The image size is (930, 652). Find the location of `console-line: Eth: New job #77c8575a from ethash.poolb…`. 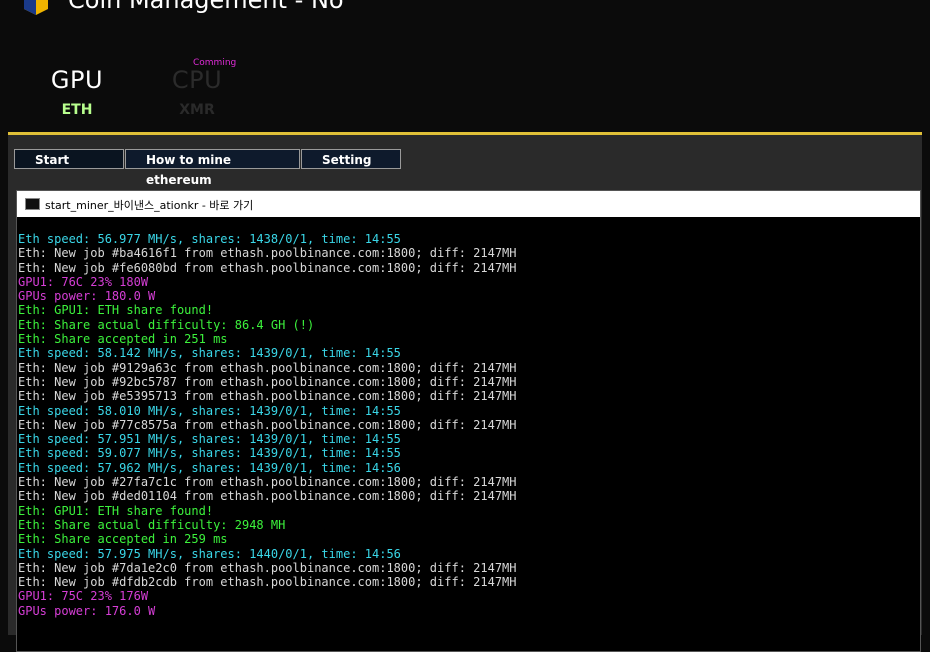

console-line: Eth: New job #77c8575a from ethash.poolb… is located at coordinates (267, 424).